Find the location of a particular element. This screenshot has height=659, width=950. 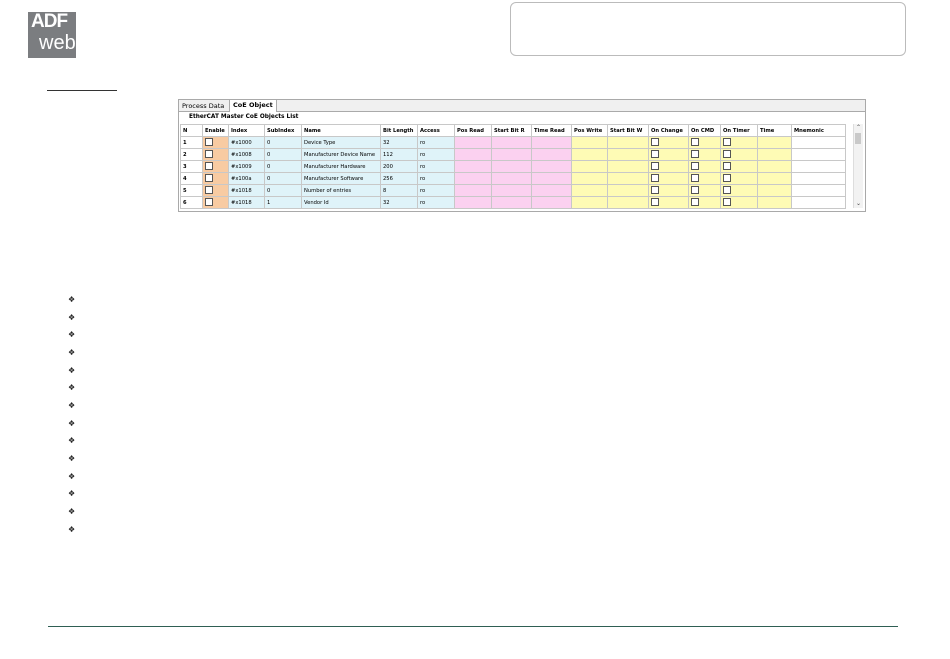

column-header: Pos Read is located at coordinates (473, 130).